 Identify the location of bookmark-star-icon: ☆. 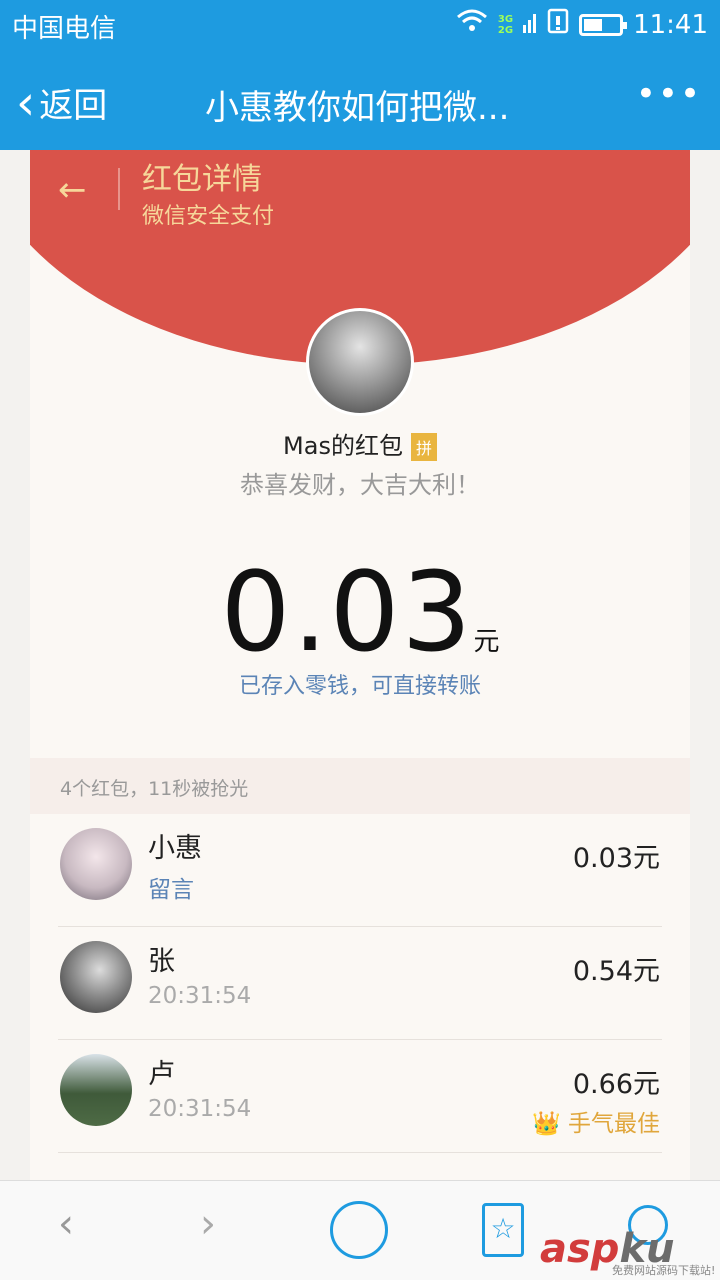
(503, 1230).